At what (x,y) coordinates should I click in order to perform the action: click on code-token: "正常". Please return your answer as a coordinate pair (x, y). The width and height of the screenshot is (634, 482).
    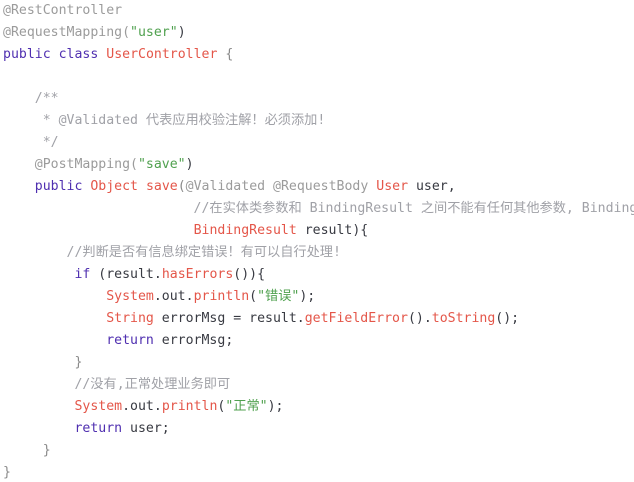
    Looking at the image, I should click on (246, 406).